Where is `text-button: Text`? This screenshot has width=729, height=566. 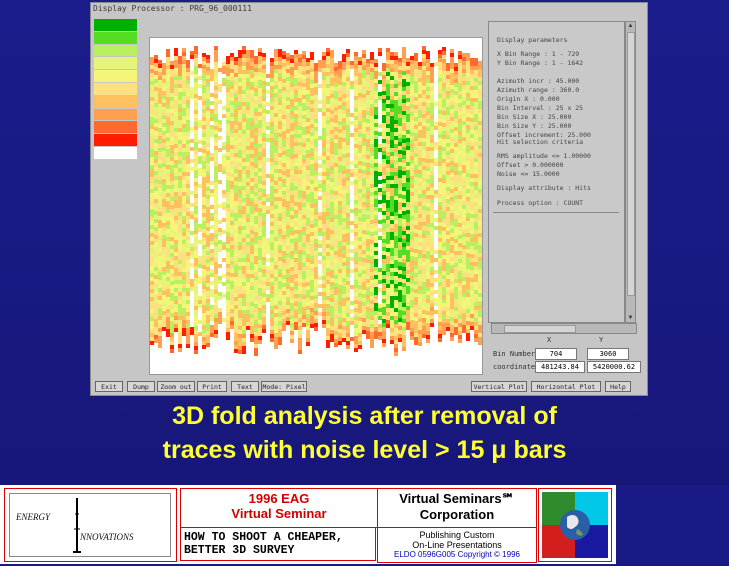 text-button: Text is located at coordinates (245, 386).